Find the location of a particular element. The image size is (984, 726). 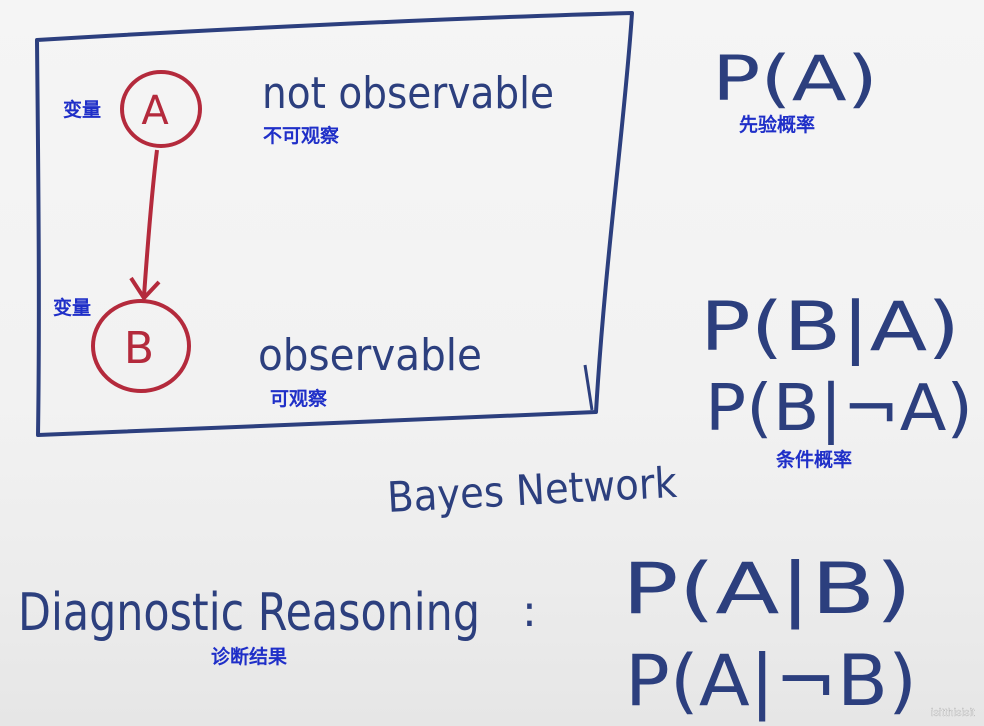

observable-cn: 可观察 is located at coordinates (299, 398).